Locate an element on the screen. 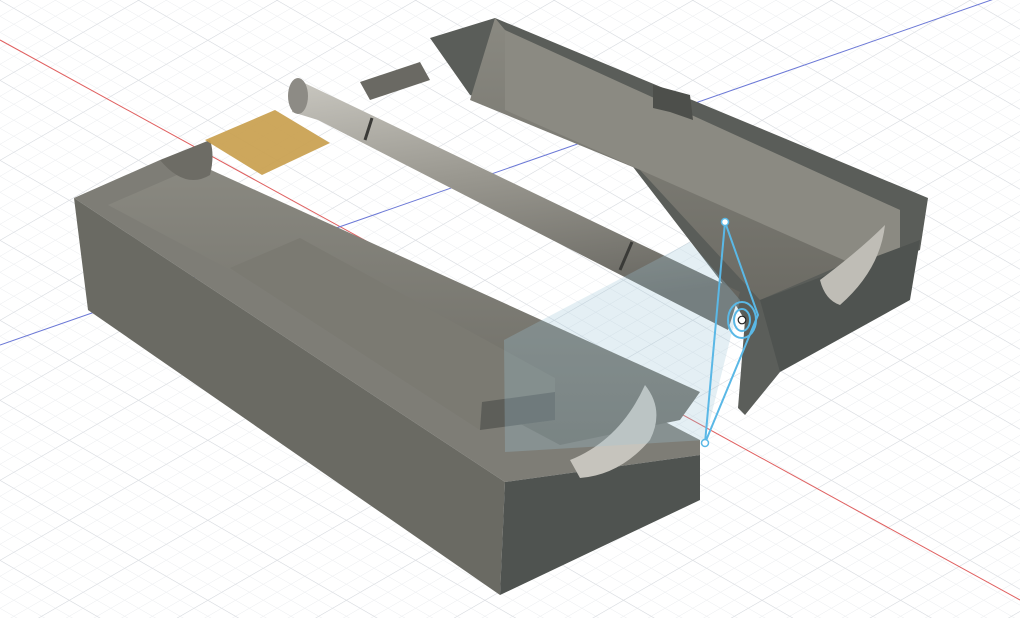  joint-origin-point is located at coordinates (742, 320).